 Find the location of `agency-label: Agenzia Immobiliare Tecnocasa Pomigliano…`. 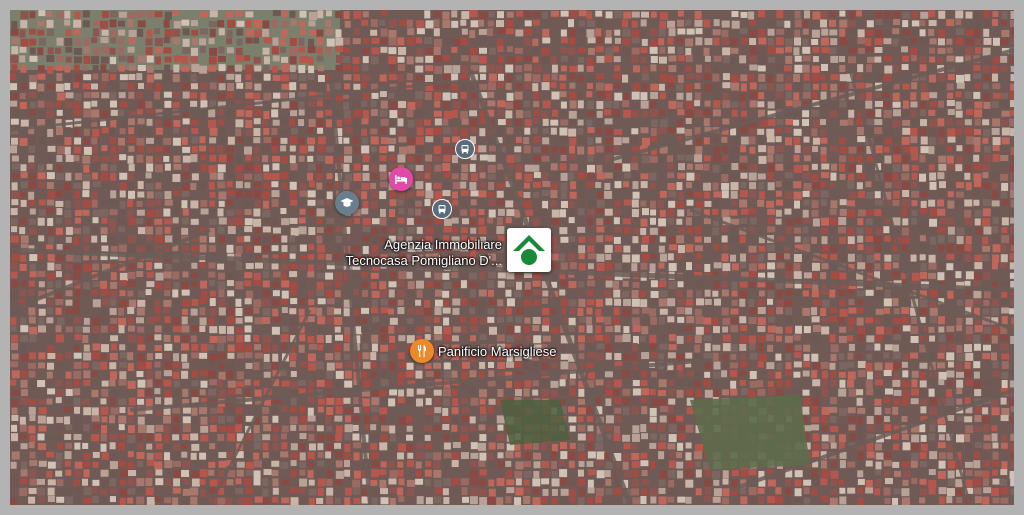

agency-label: Agenzia Immobiliare Tecnocasa Pomigliano… is located at coordinates (412, 253).